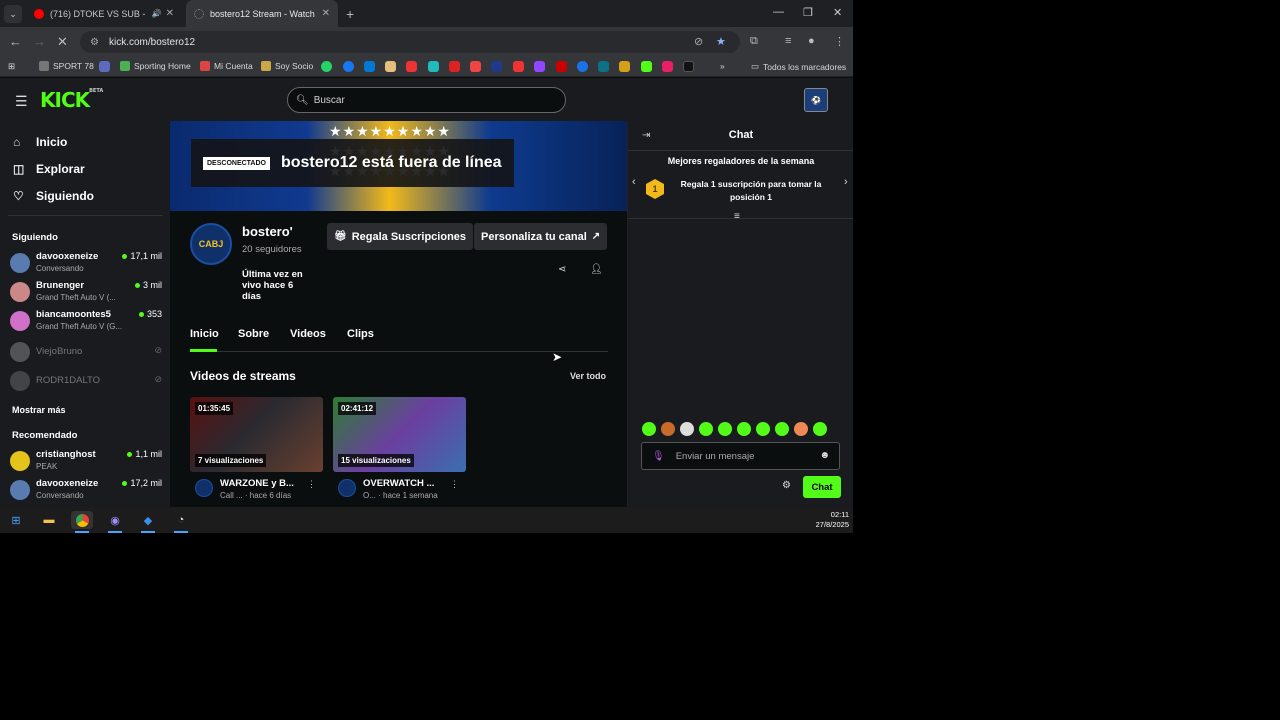  What do you see at coordinates (86, 461) in the screenshot?
I see `recommended-channel: cristianghost PEAK 1,1 mil` at bounding box center [86, 461].